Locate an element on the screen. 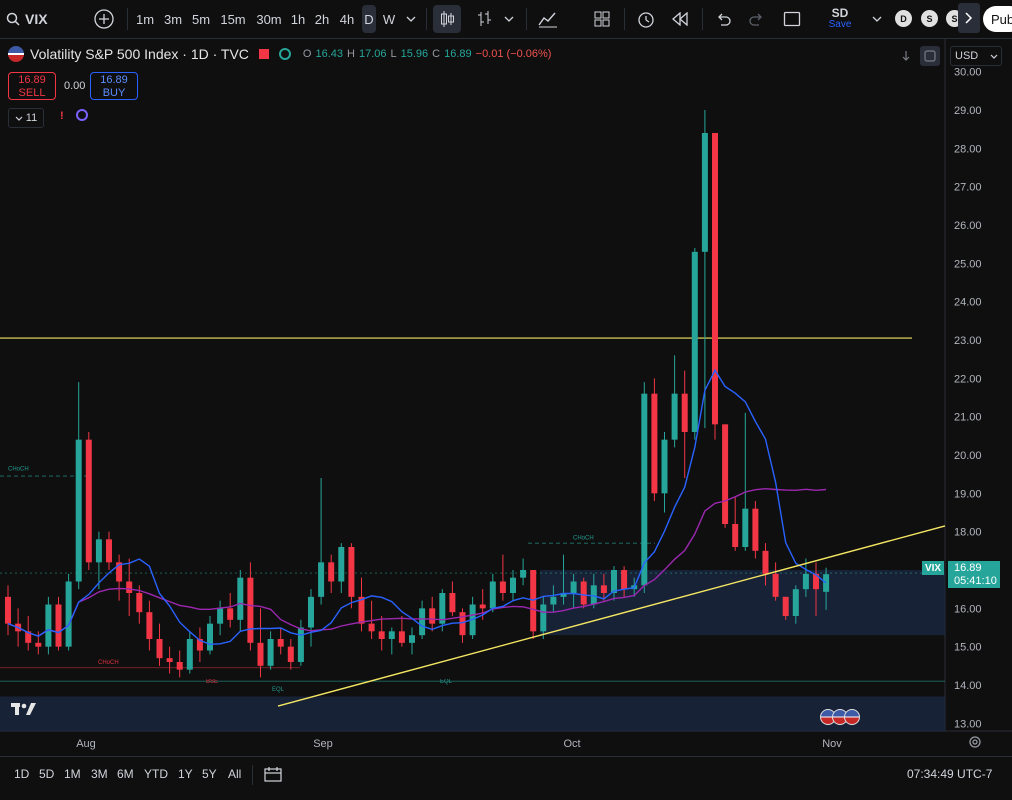 Image resolution: width=1012 pixels, height=800 pixels. timeframe-dropdown is located at coordinates (411, 19).